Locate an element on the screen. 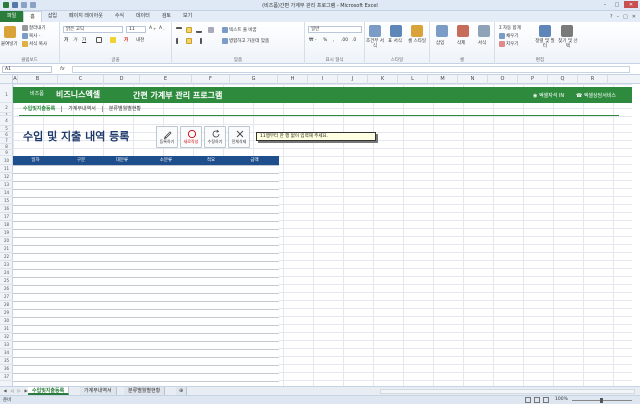  row-header: 10 is located at coordinates (6, 160).